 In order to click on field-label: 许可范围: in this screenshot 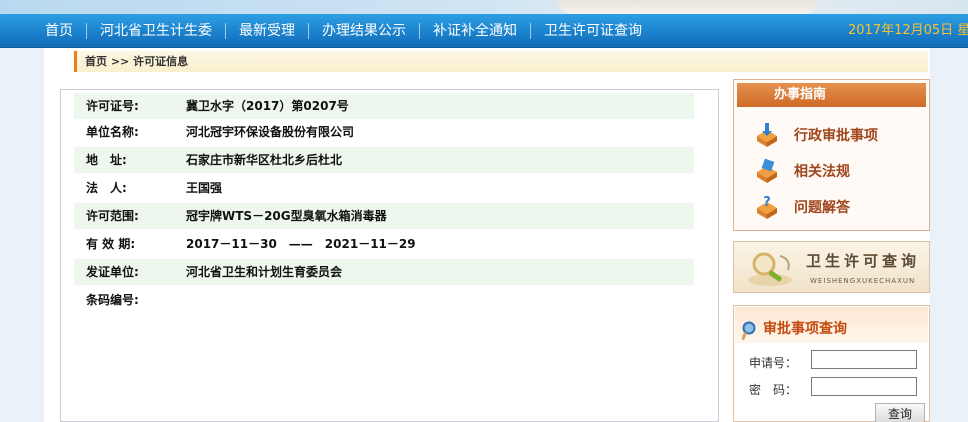, I will do `click(112, 216)`.